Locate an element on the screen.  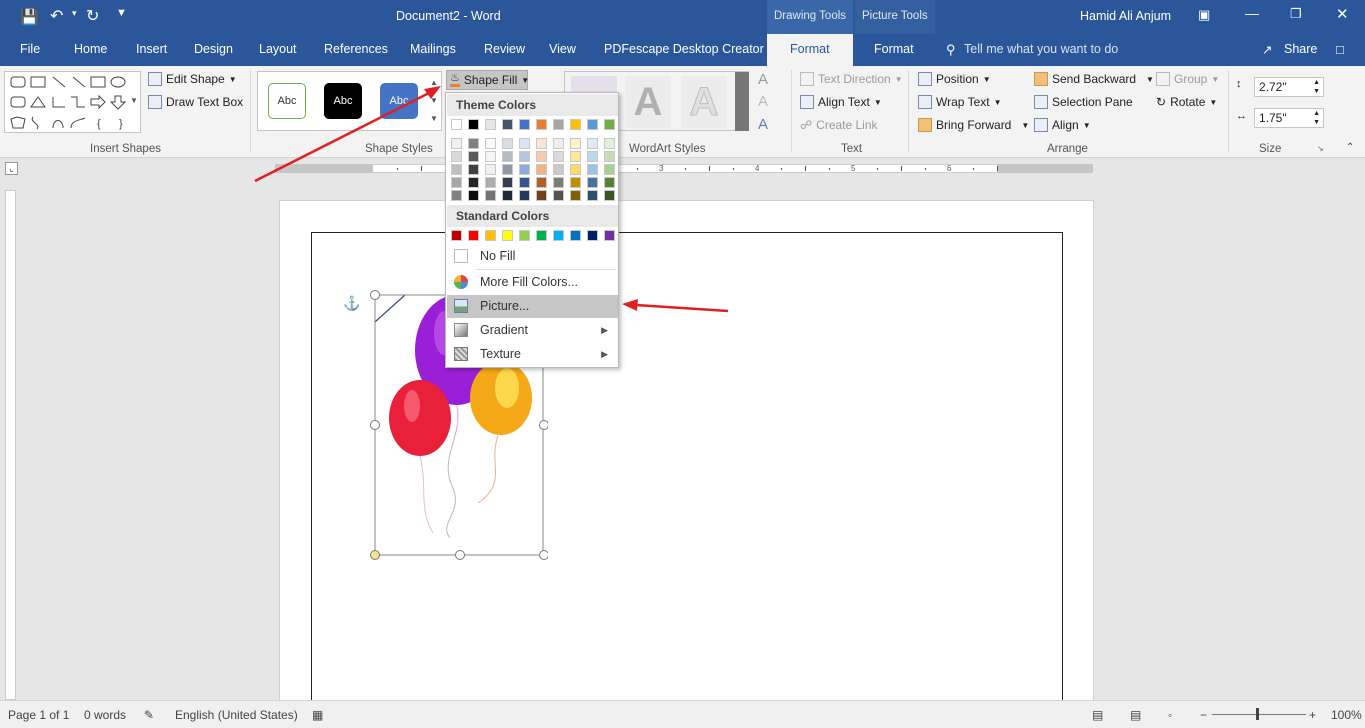
bring-forward-button: Bring Forward ▼ is located at coordinates (973, 125).